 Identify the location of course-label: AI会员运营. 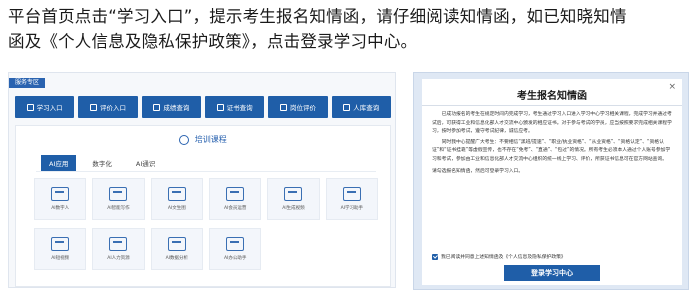
(235, 208).